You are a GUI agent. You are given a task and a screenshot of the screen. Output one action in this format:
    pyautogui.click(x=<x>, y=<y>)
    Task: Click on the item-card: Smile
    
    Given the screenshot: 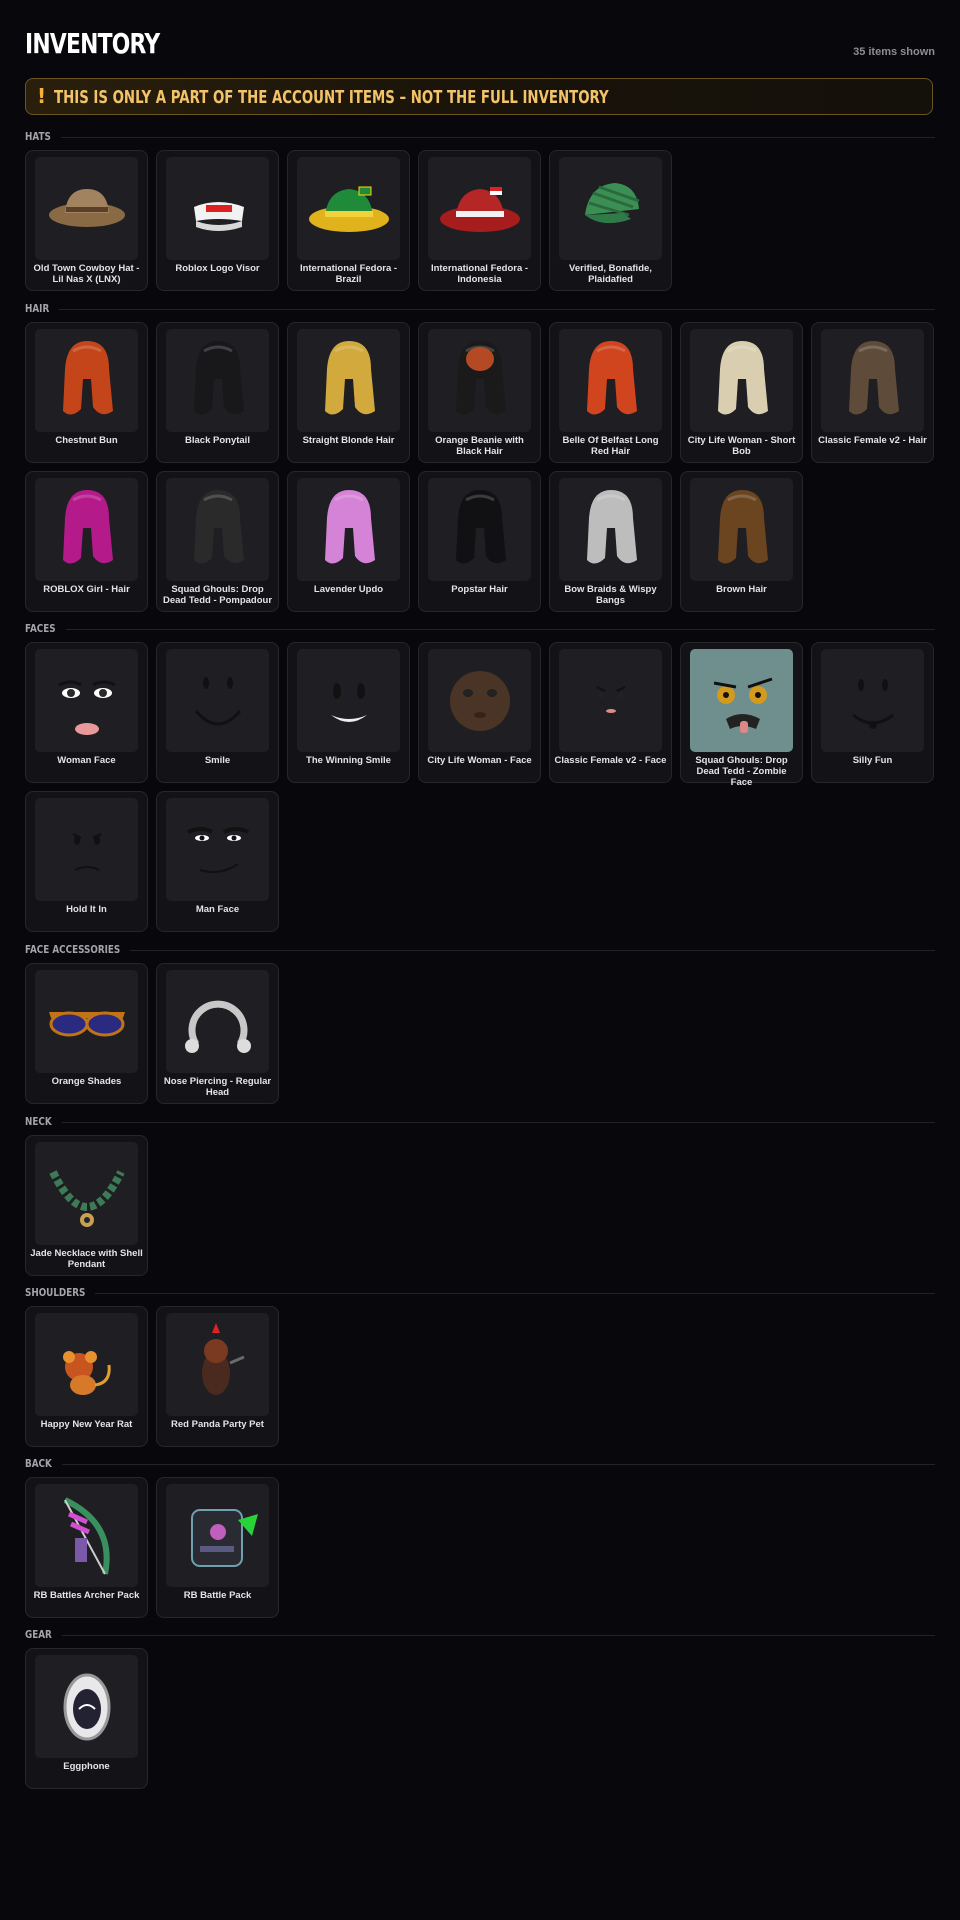 What is the action you would take?
    pyautogui.click(x=217, y=712)
    